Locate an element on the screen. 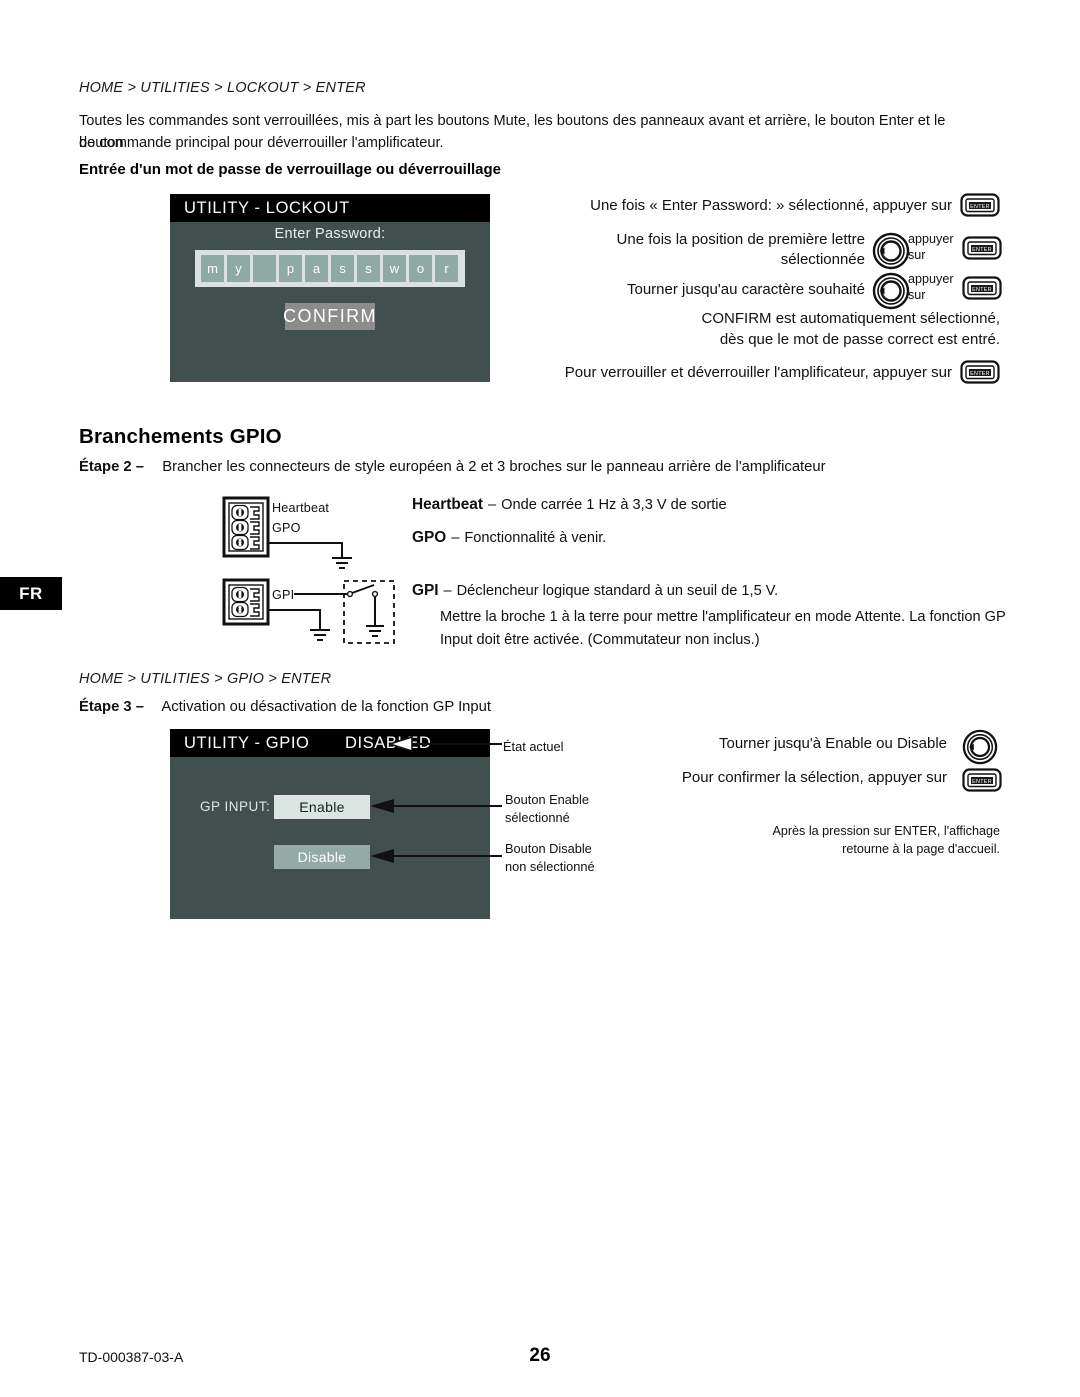 Image resolution: width=1080 pixels, height=1397 pixels. description-gpi-term: GPI is located at coordinates (425, 590).